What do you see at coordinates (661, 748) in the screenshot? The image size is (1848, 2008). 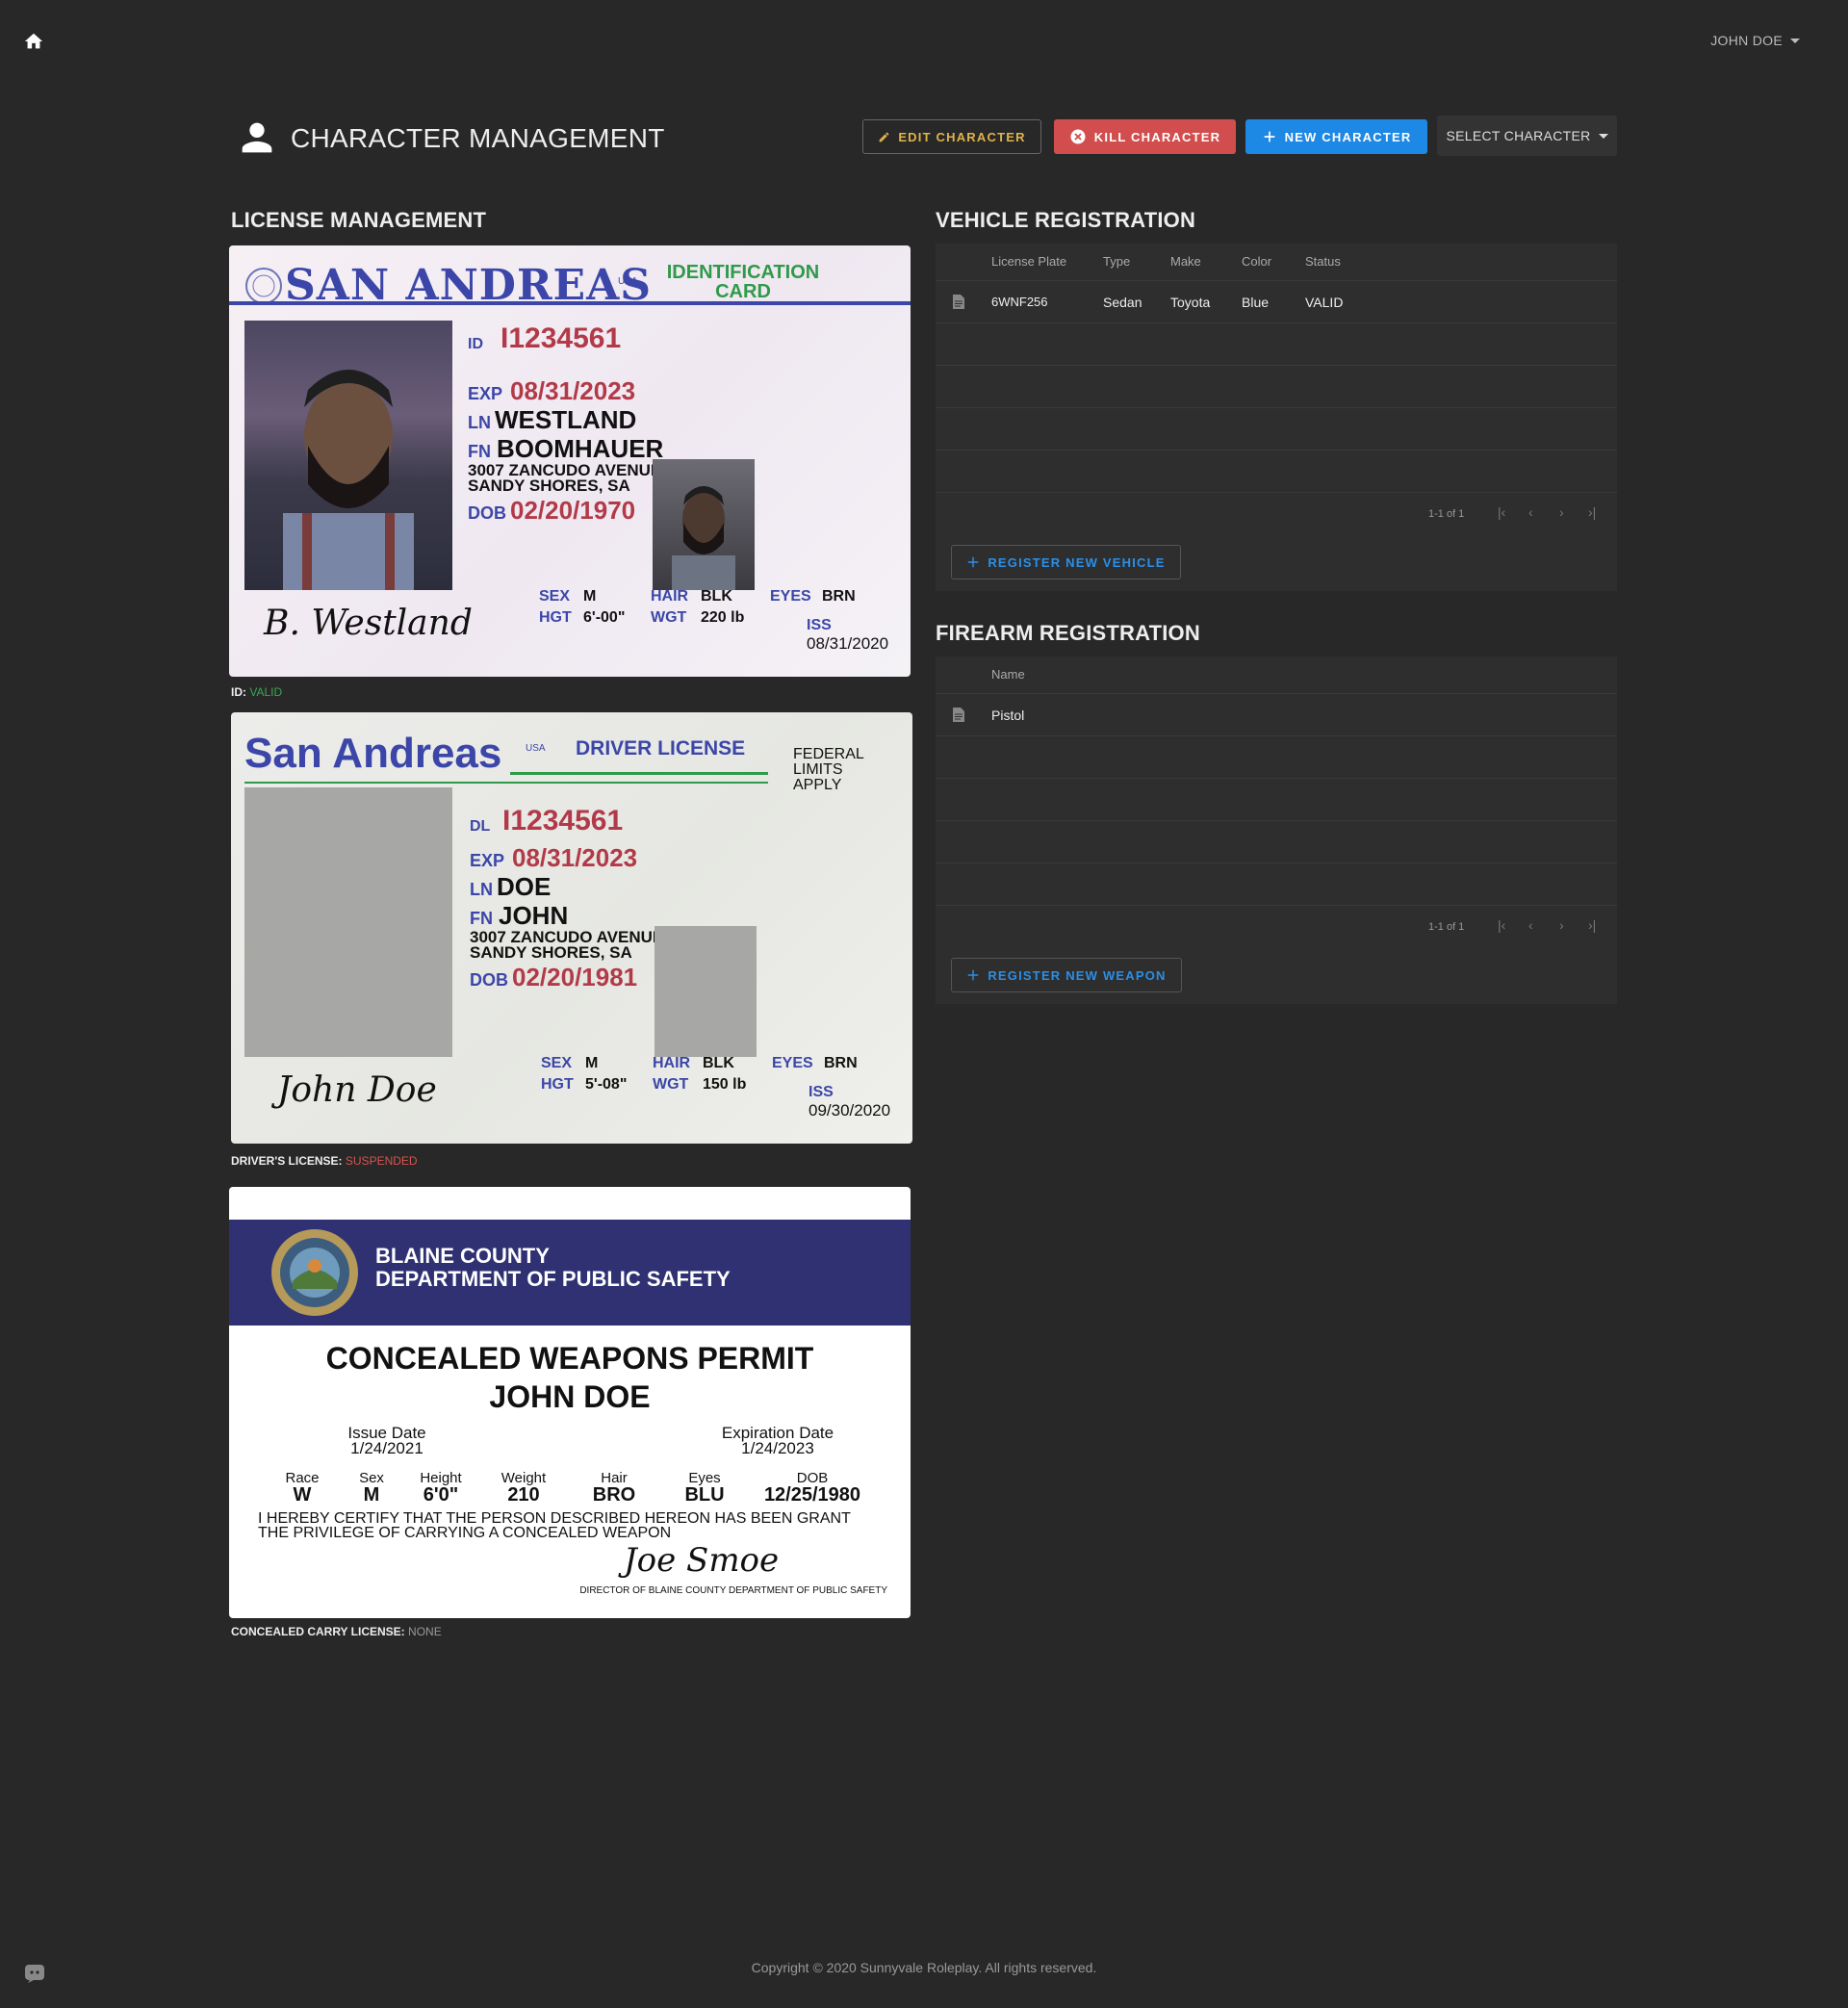 I see `dl-type: DRIVER LICENSE` at bounding box center [661, 748].